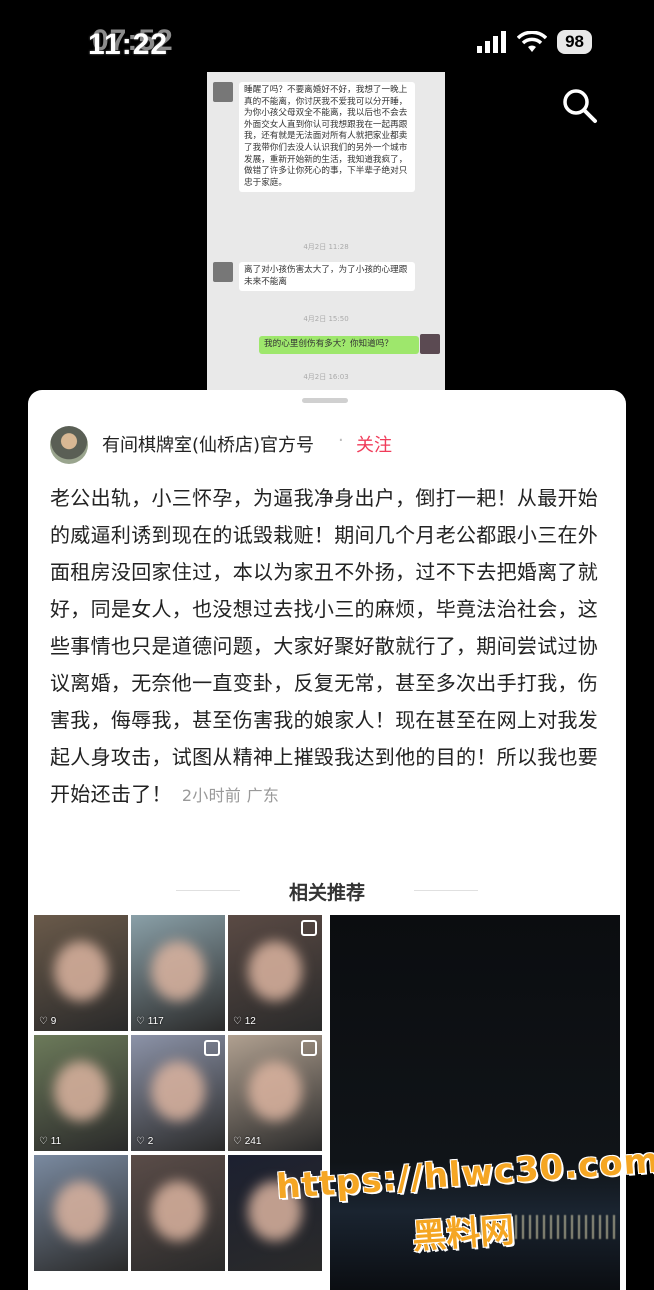  I want to click on author-avatar, so click(69, 445).